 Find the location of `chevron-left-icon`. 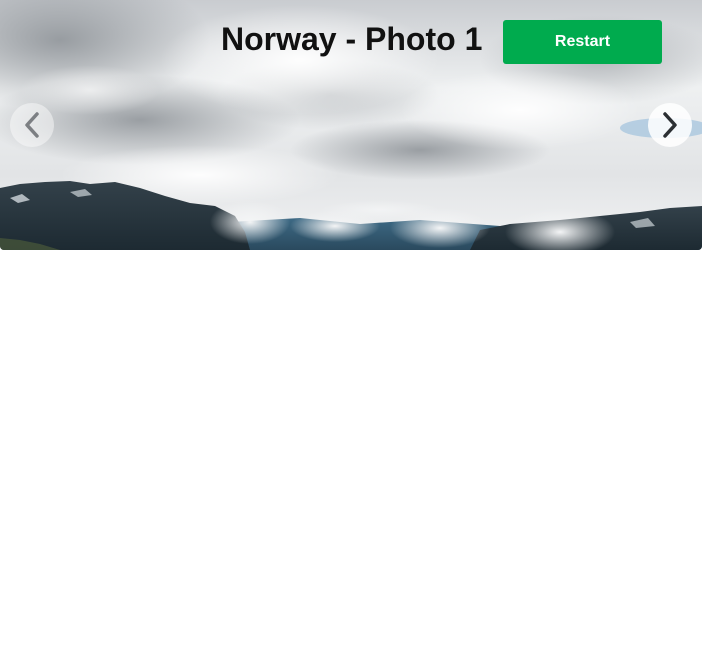

chevron-left-icon is located at coordinates (32, 125).